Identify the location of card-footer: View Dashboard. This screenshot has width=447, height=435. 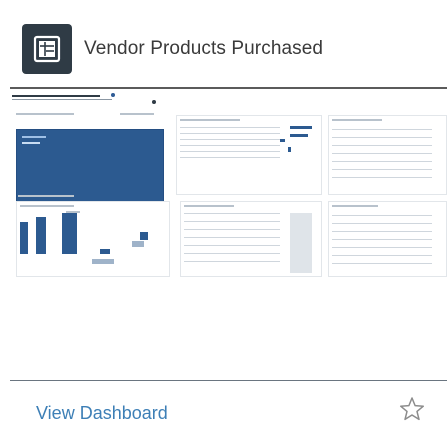
(223, 408).